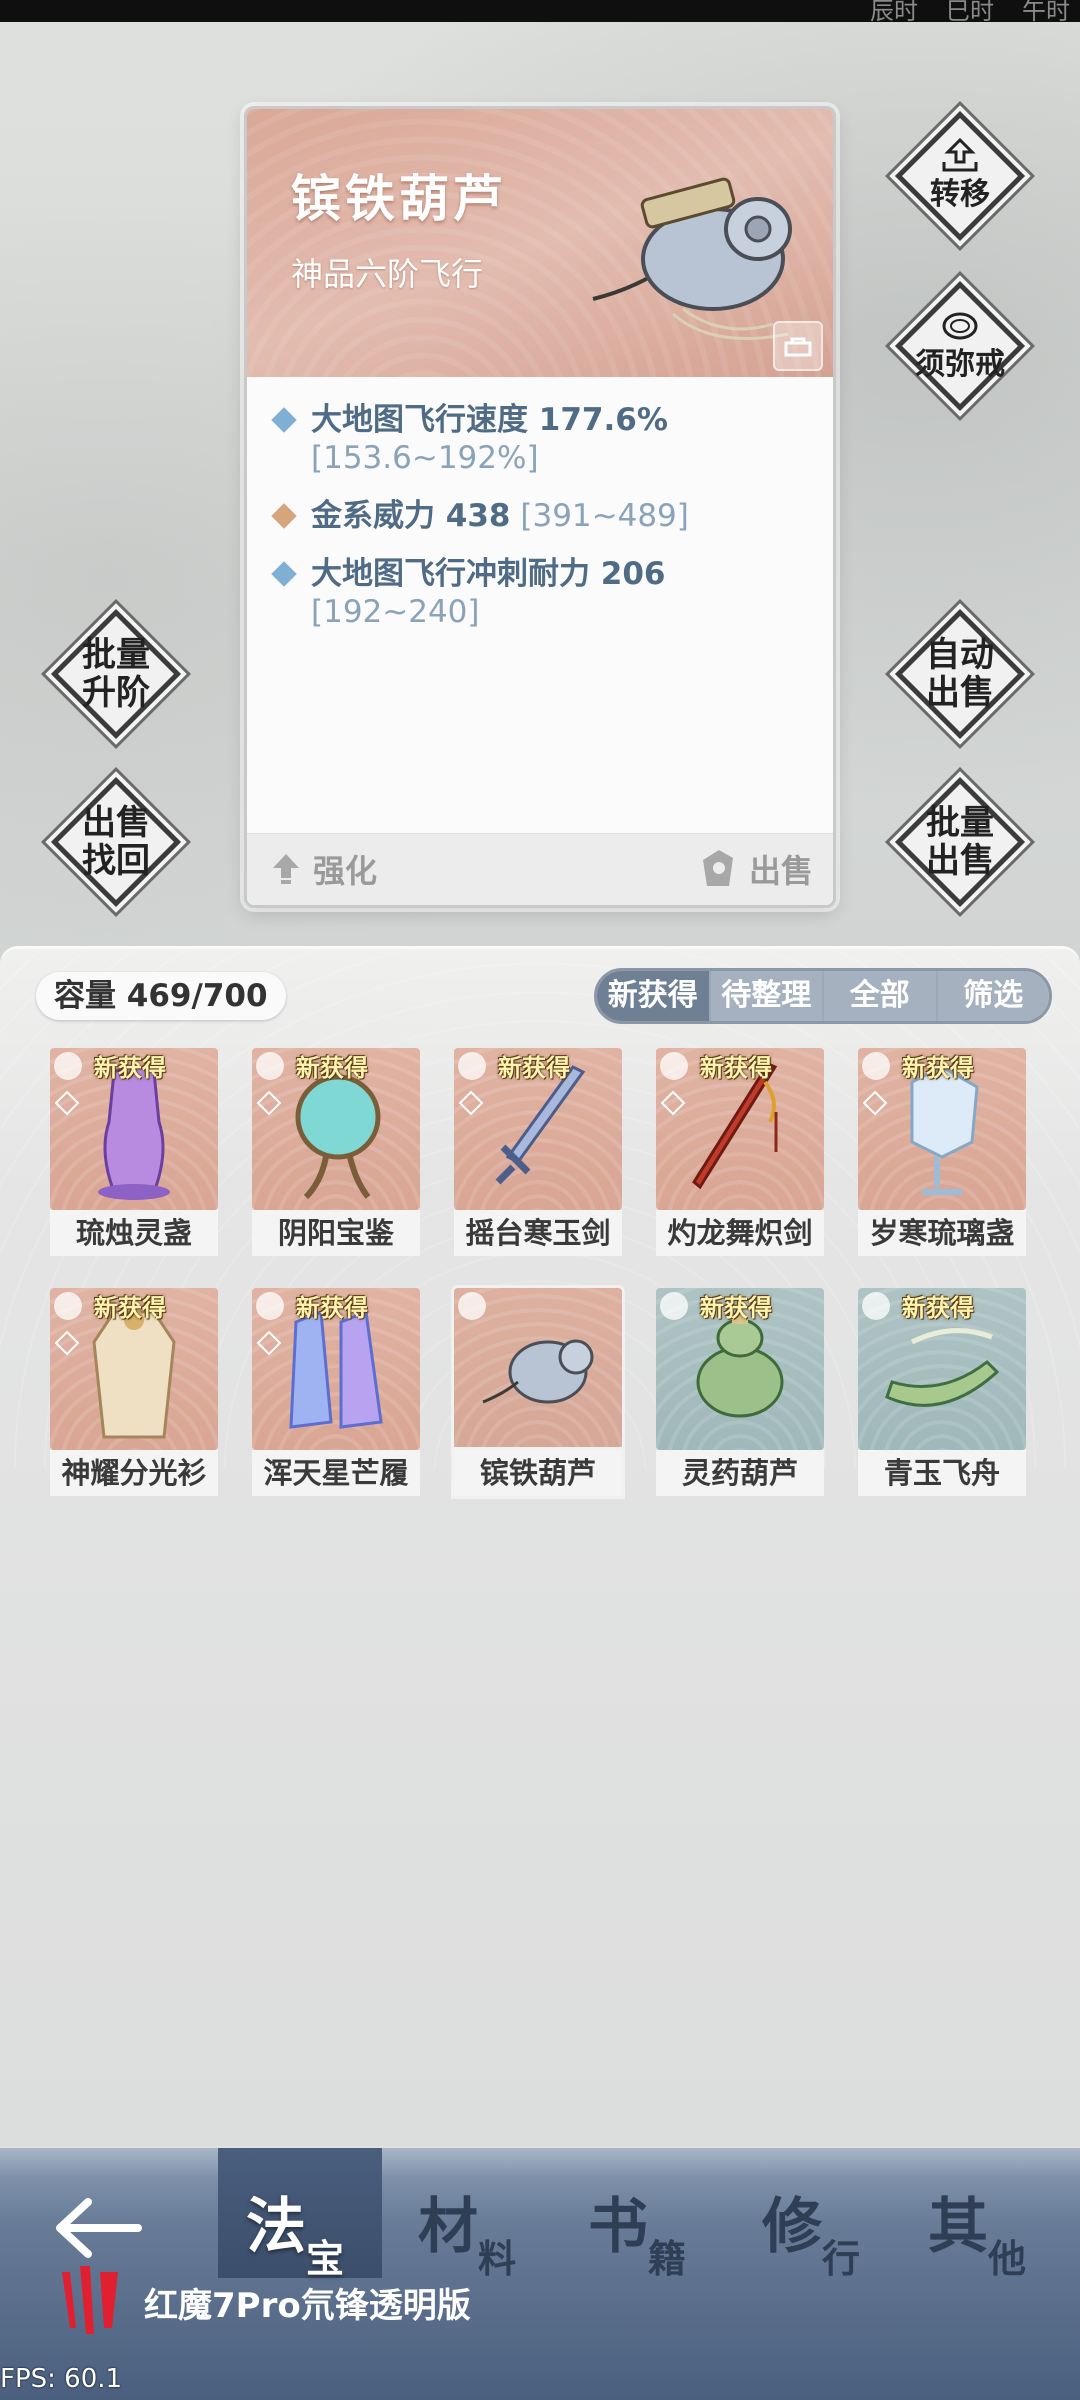 This screenshot has width=1080, height=2400. What do you see at coordinates (489, 420) in the screenshot?
I see `stat-value: 大地图飞行速度 177.6%` at bounding box center [489, 420].